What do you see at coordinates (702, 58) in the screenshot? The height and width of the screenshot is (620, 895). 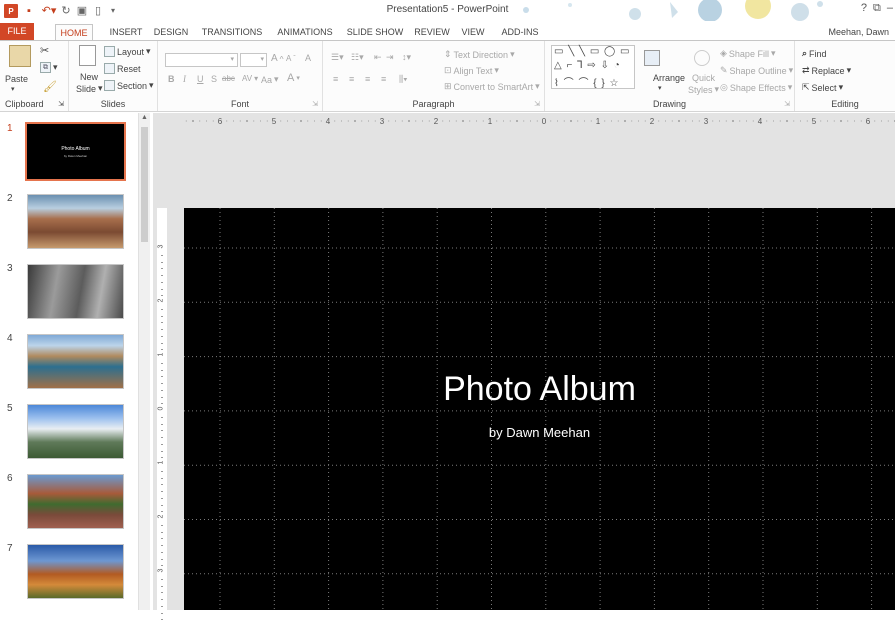 I see `quick-styles-icon` at bounding box center [702, 58].